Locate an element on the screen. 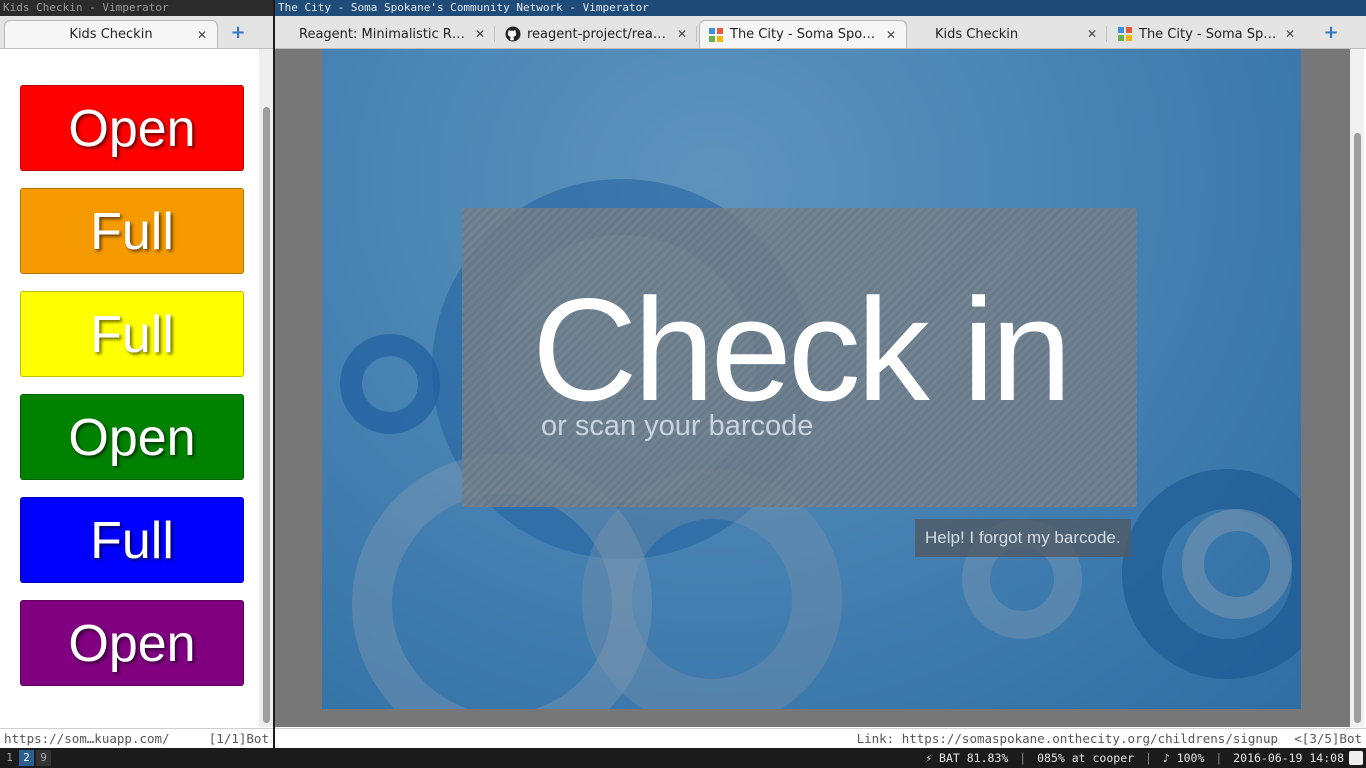 This screenshot has height=768, width=1366. workspace-button: 9 is located at coordinates (43, 758).